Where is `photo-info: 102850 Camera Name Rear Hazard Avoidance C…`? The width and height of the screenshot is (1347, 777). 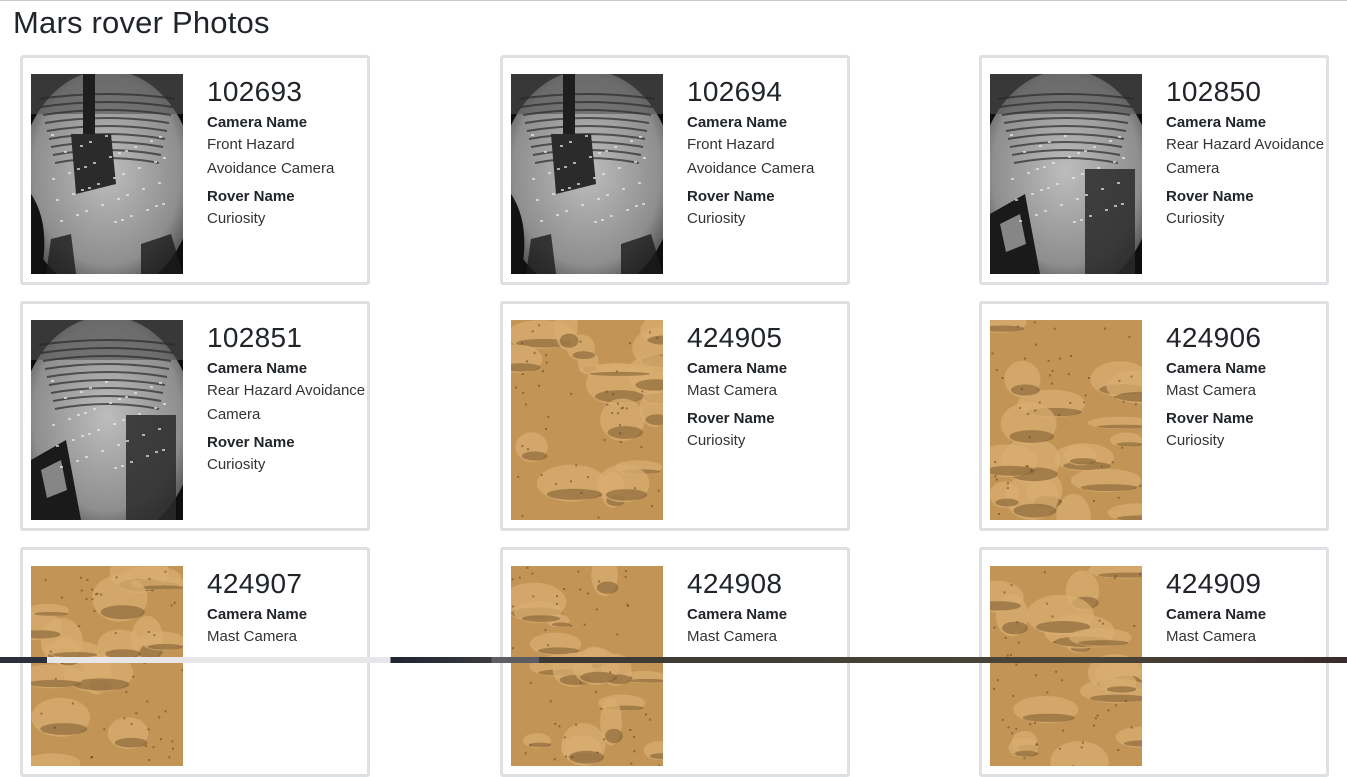
photo-info: 102850 Camera Name Rear Hazard Avoidance C… is located at coordinates (1246, 156).